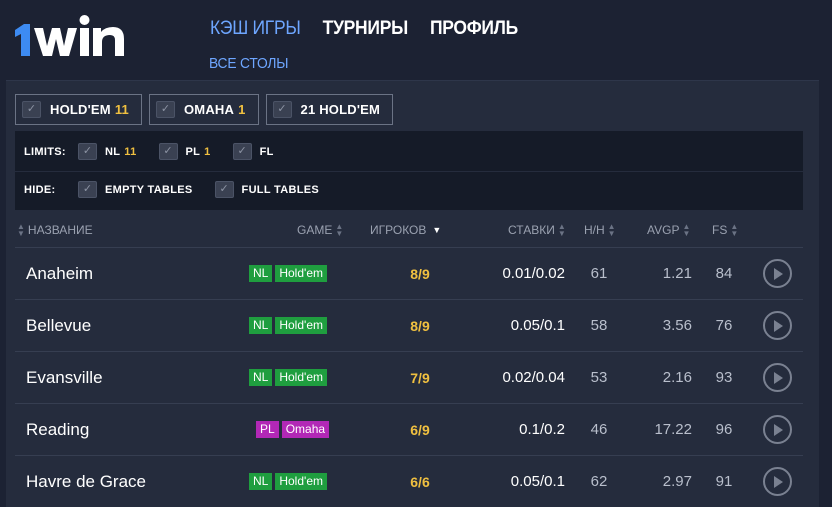 This screenshot has width=832, height=507. What do you see at coordinates (724, 377) in the screenshot?
I see `flop-seen: 93` at bounding box center [724, 377].